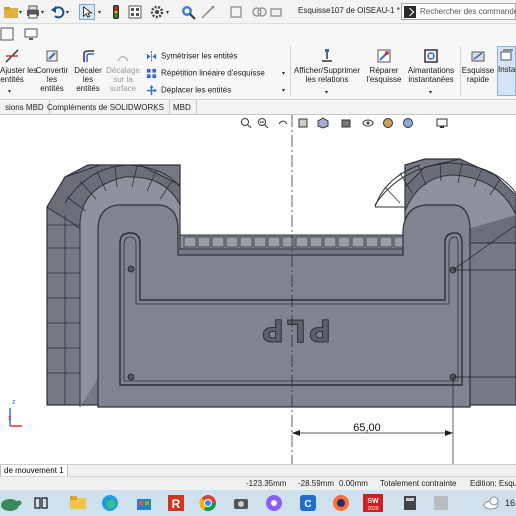 The image size is (516, 516). What do you see at coordinates (441, 503) in the screenshot?
I see `app-icon-generic` at bounding box center [441, 503].